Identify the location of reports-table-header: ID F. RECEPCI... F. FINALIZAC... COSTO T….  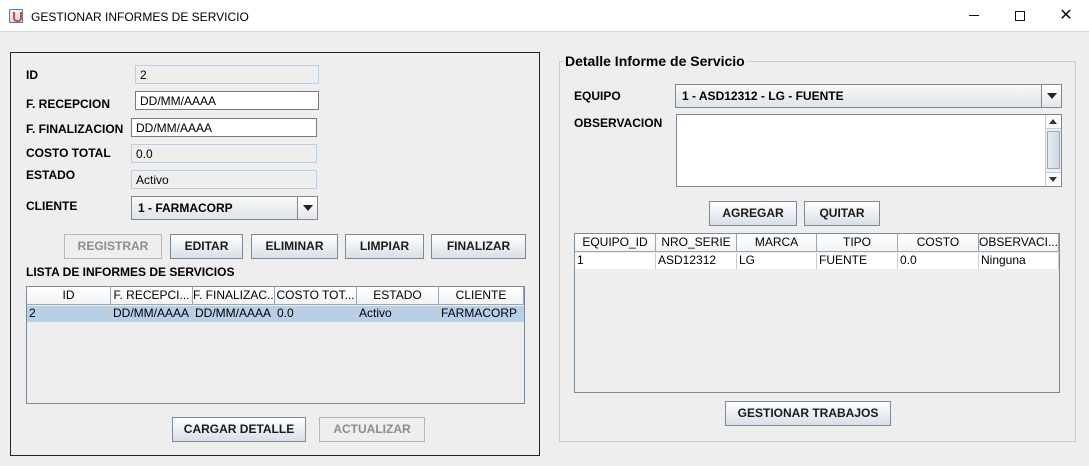
(275, 296).